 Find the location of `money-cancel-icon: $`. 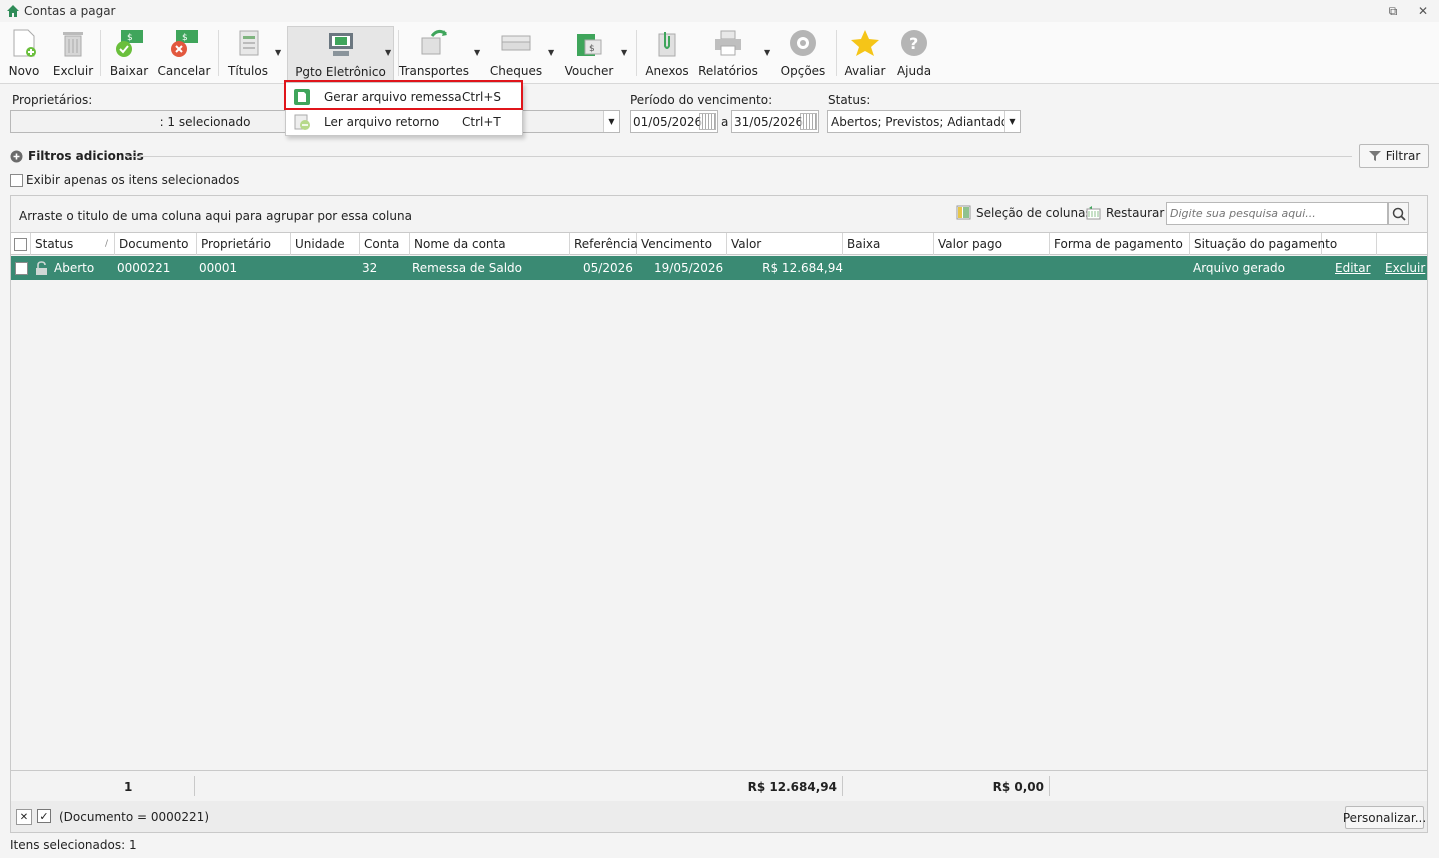

money-cancel-icon: $ is located at coordinates (184, 43).